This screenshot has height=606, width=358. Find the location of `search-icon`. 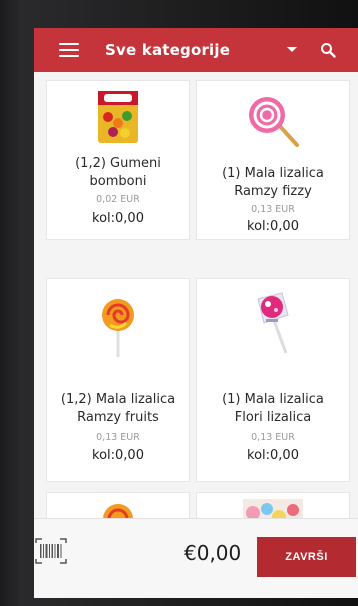

search-icon is located at coordinates (328, 50).